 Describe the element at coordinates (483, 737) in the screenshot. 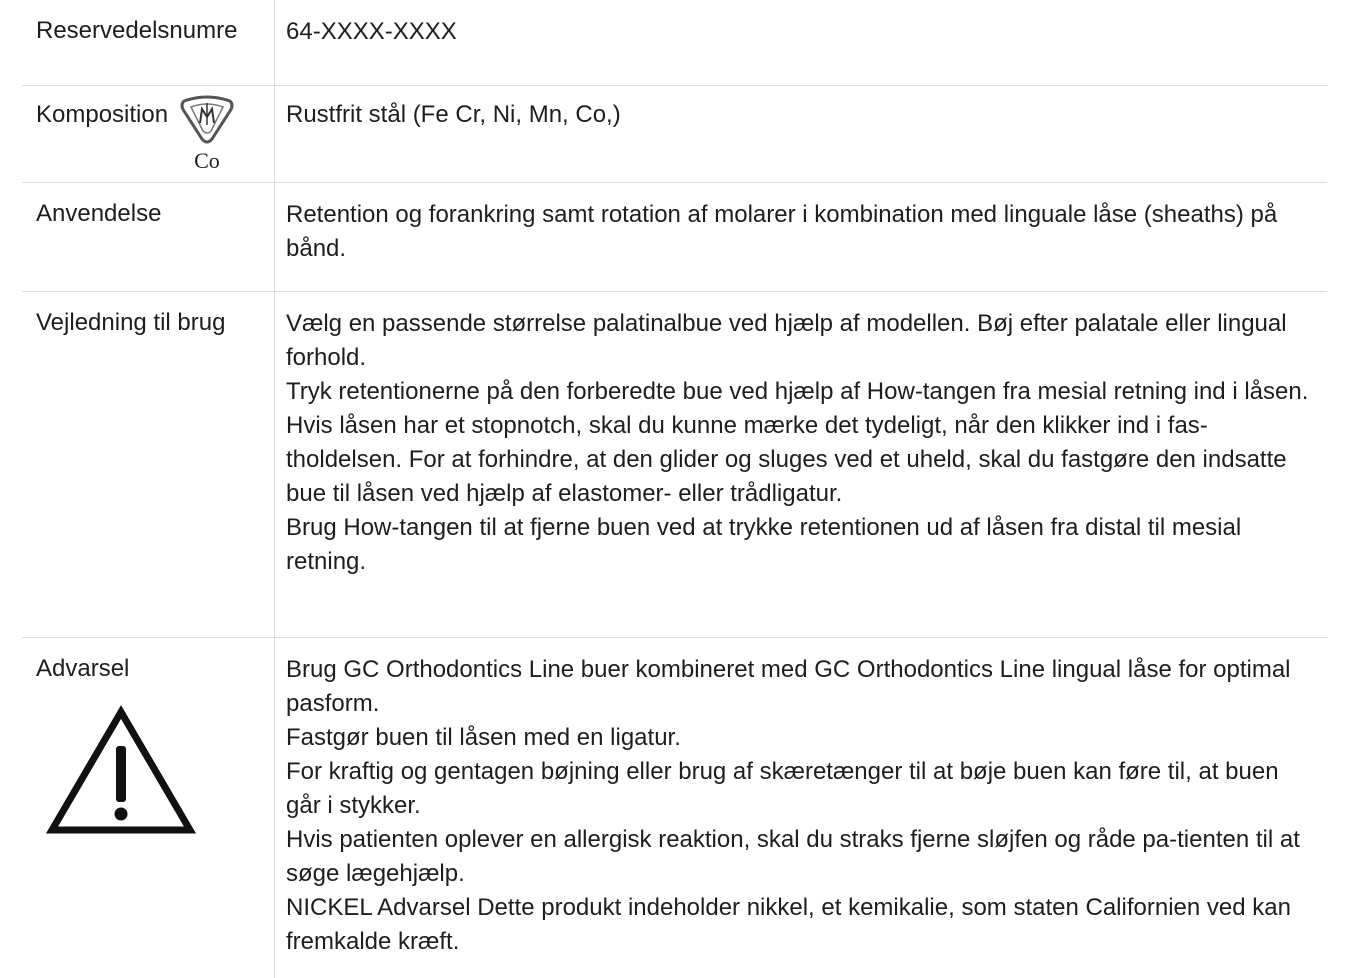

I see `warning-paragraph: Fastgør buen til låsen med en ligatur.` at that location.